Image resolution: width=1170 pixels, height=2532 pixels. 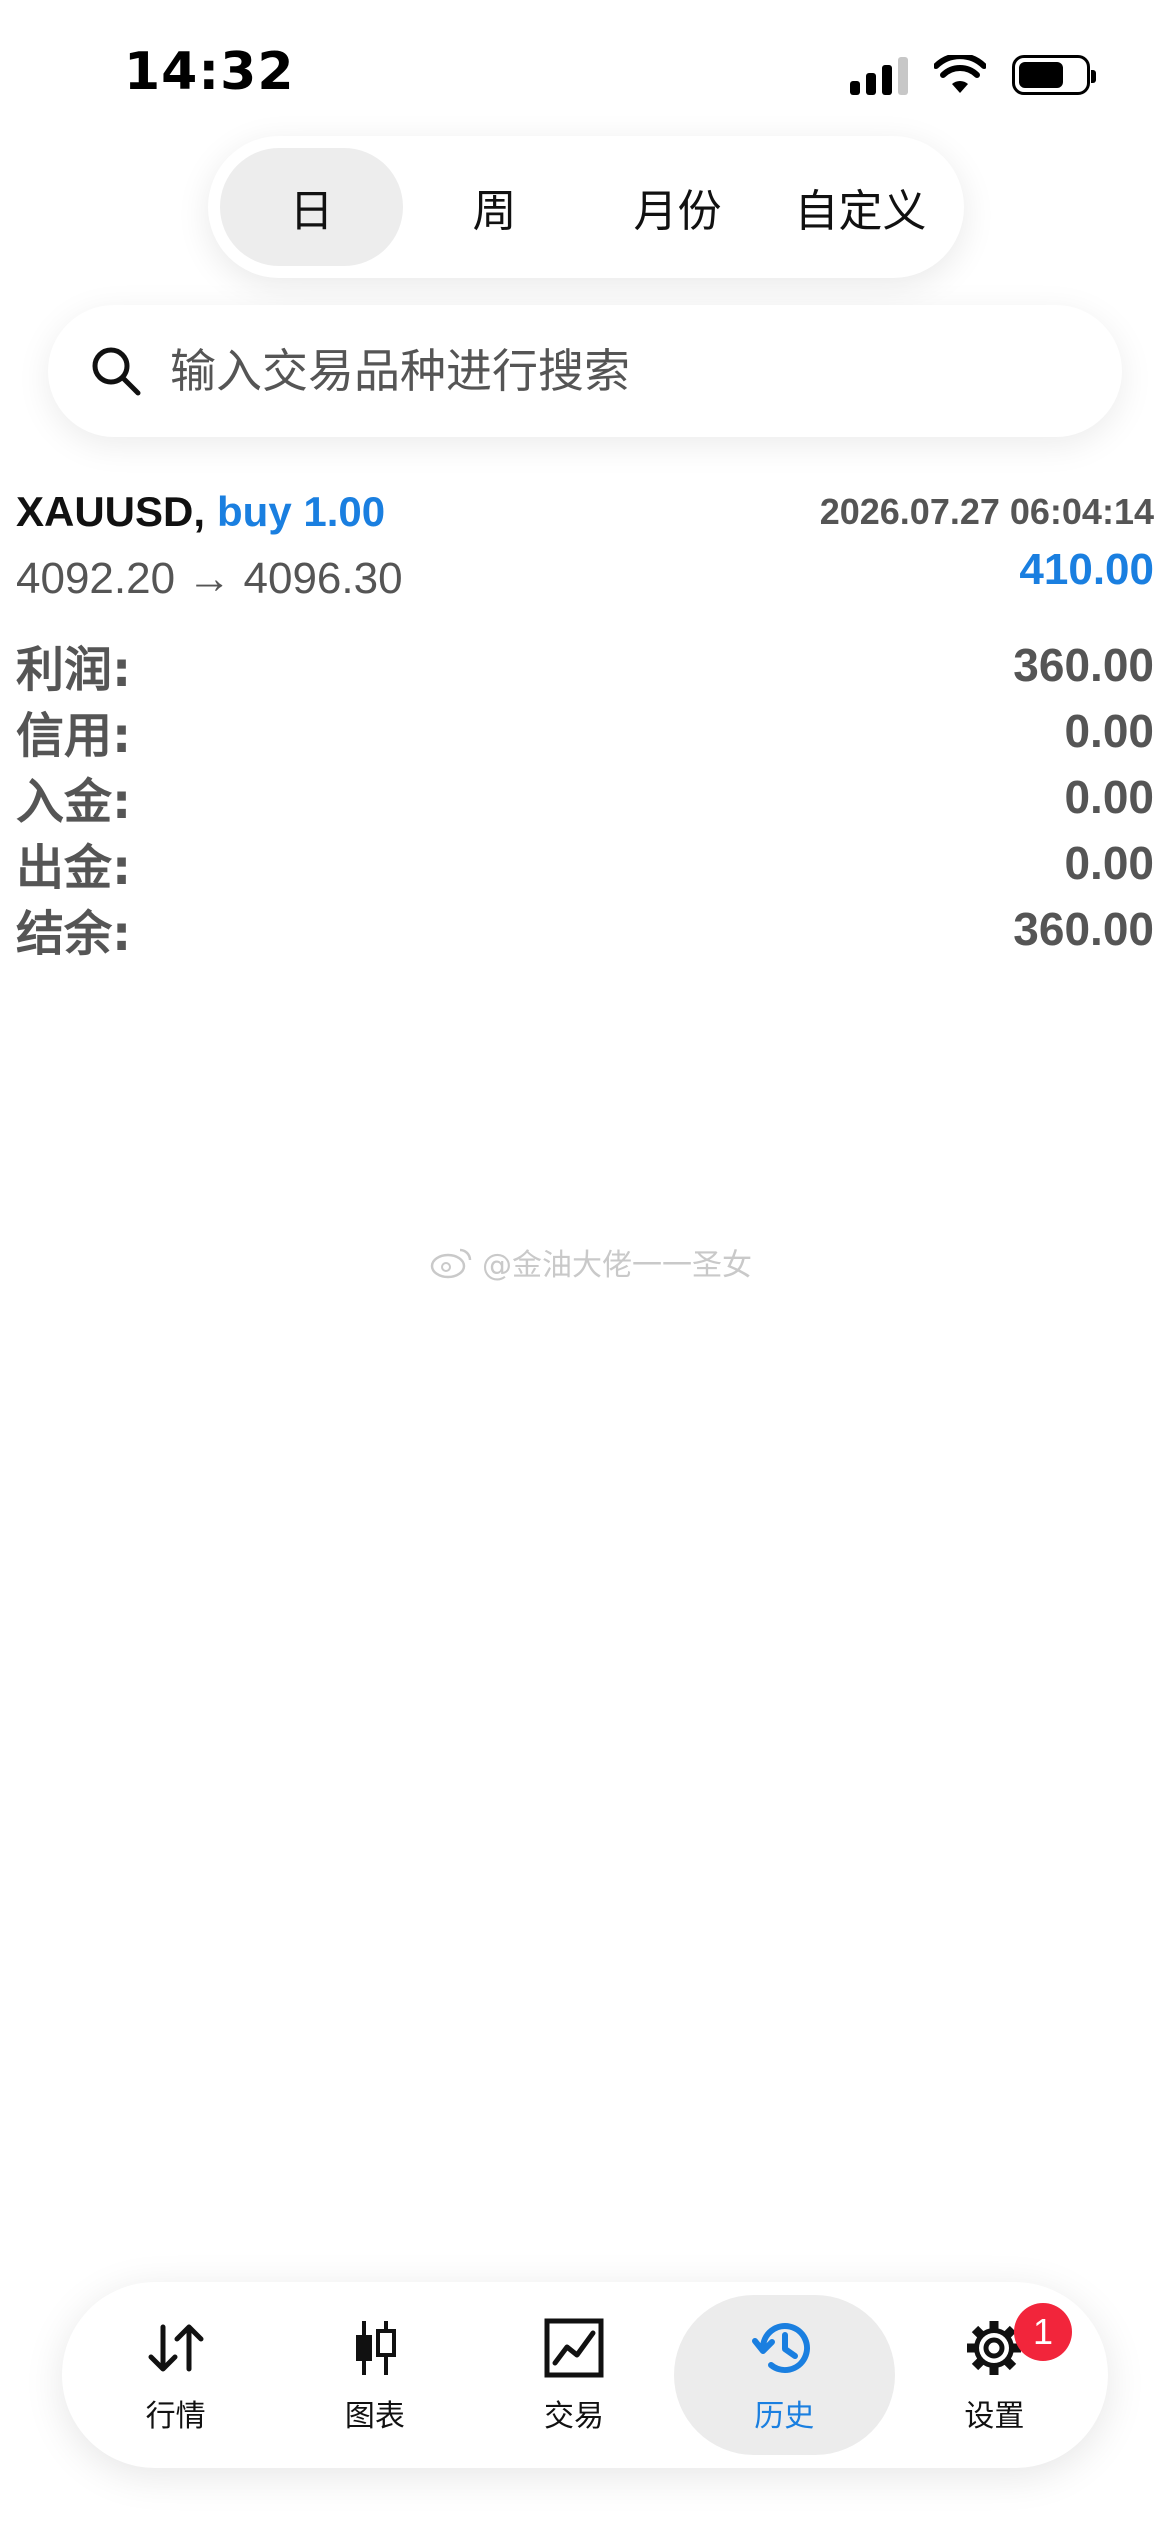 I want to click on trade-profit: 410.00, so click(x=1086, y=569).